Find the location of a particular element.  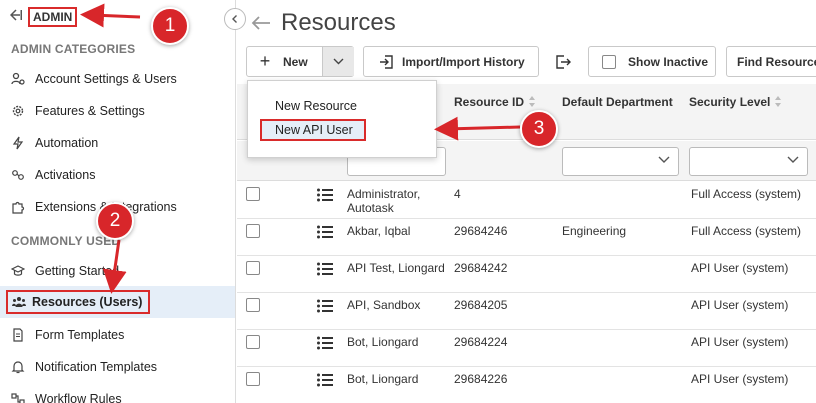

callout-1: 1 is located at coordinates (170, 26).